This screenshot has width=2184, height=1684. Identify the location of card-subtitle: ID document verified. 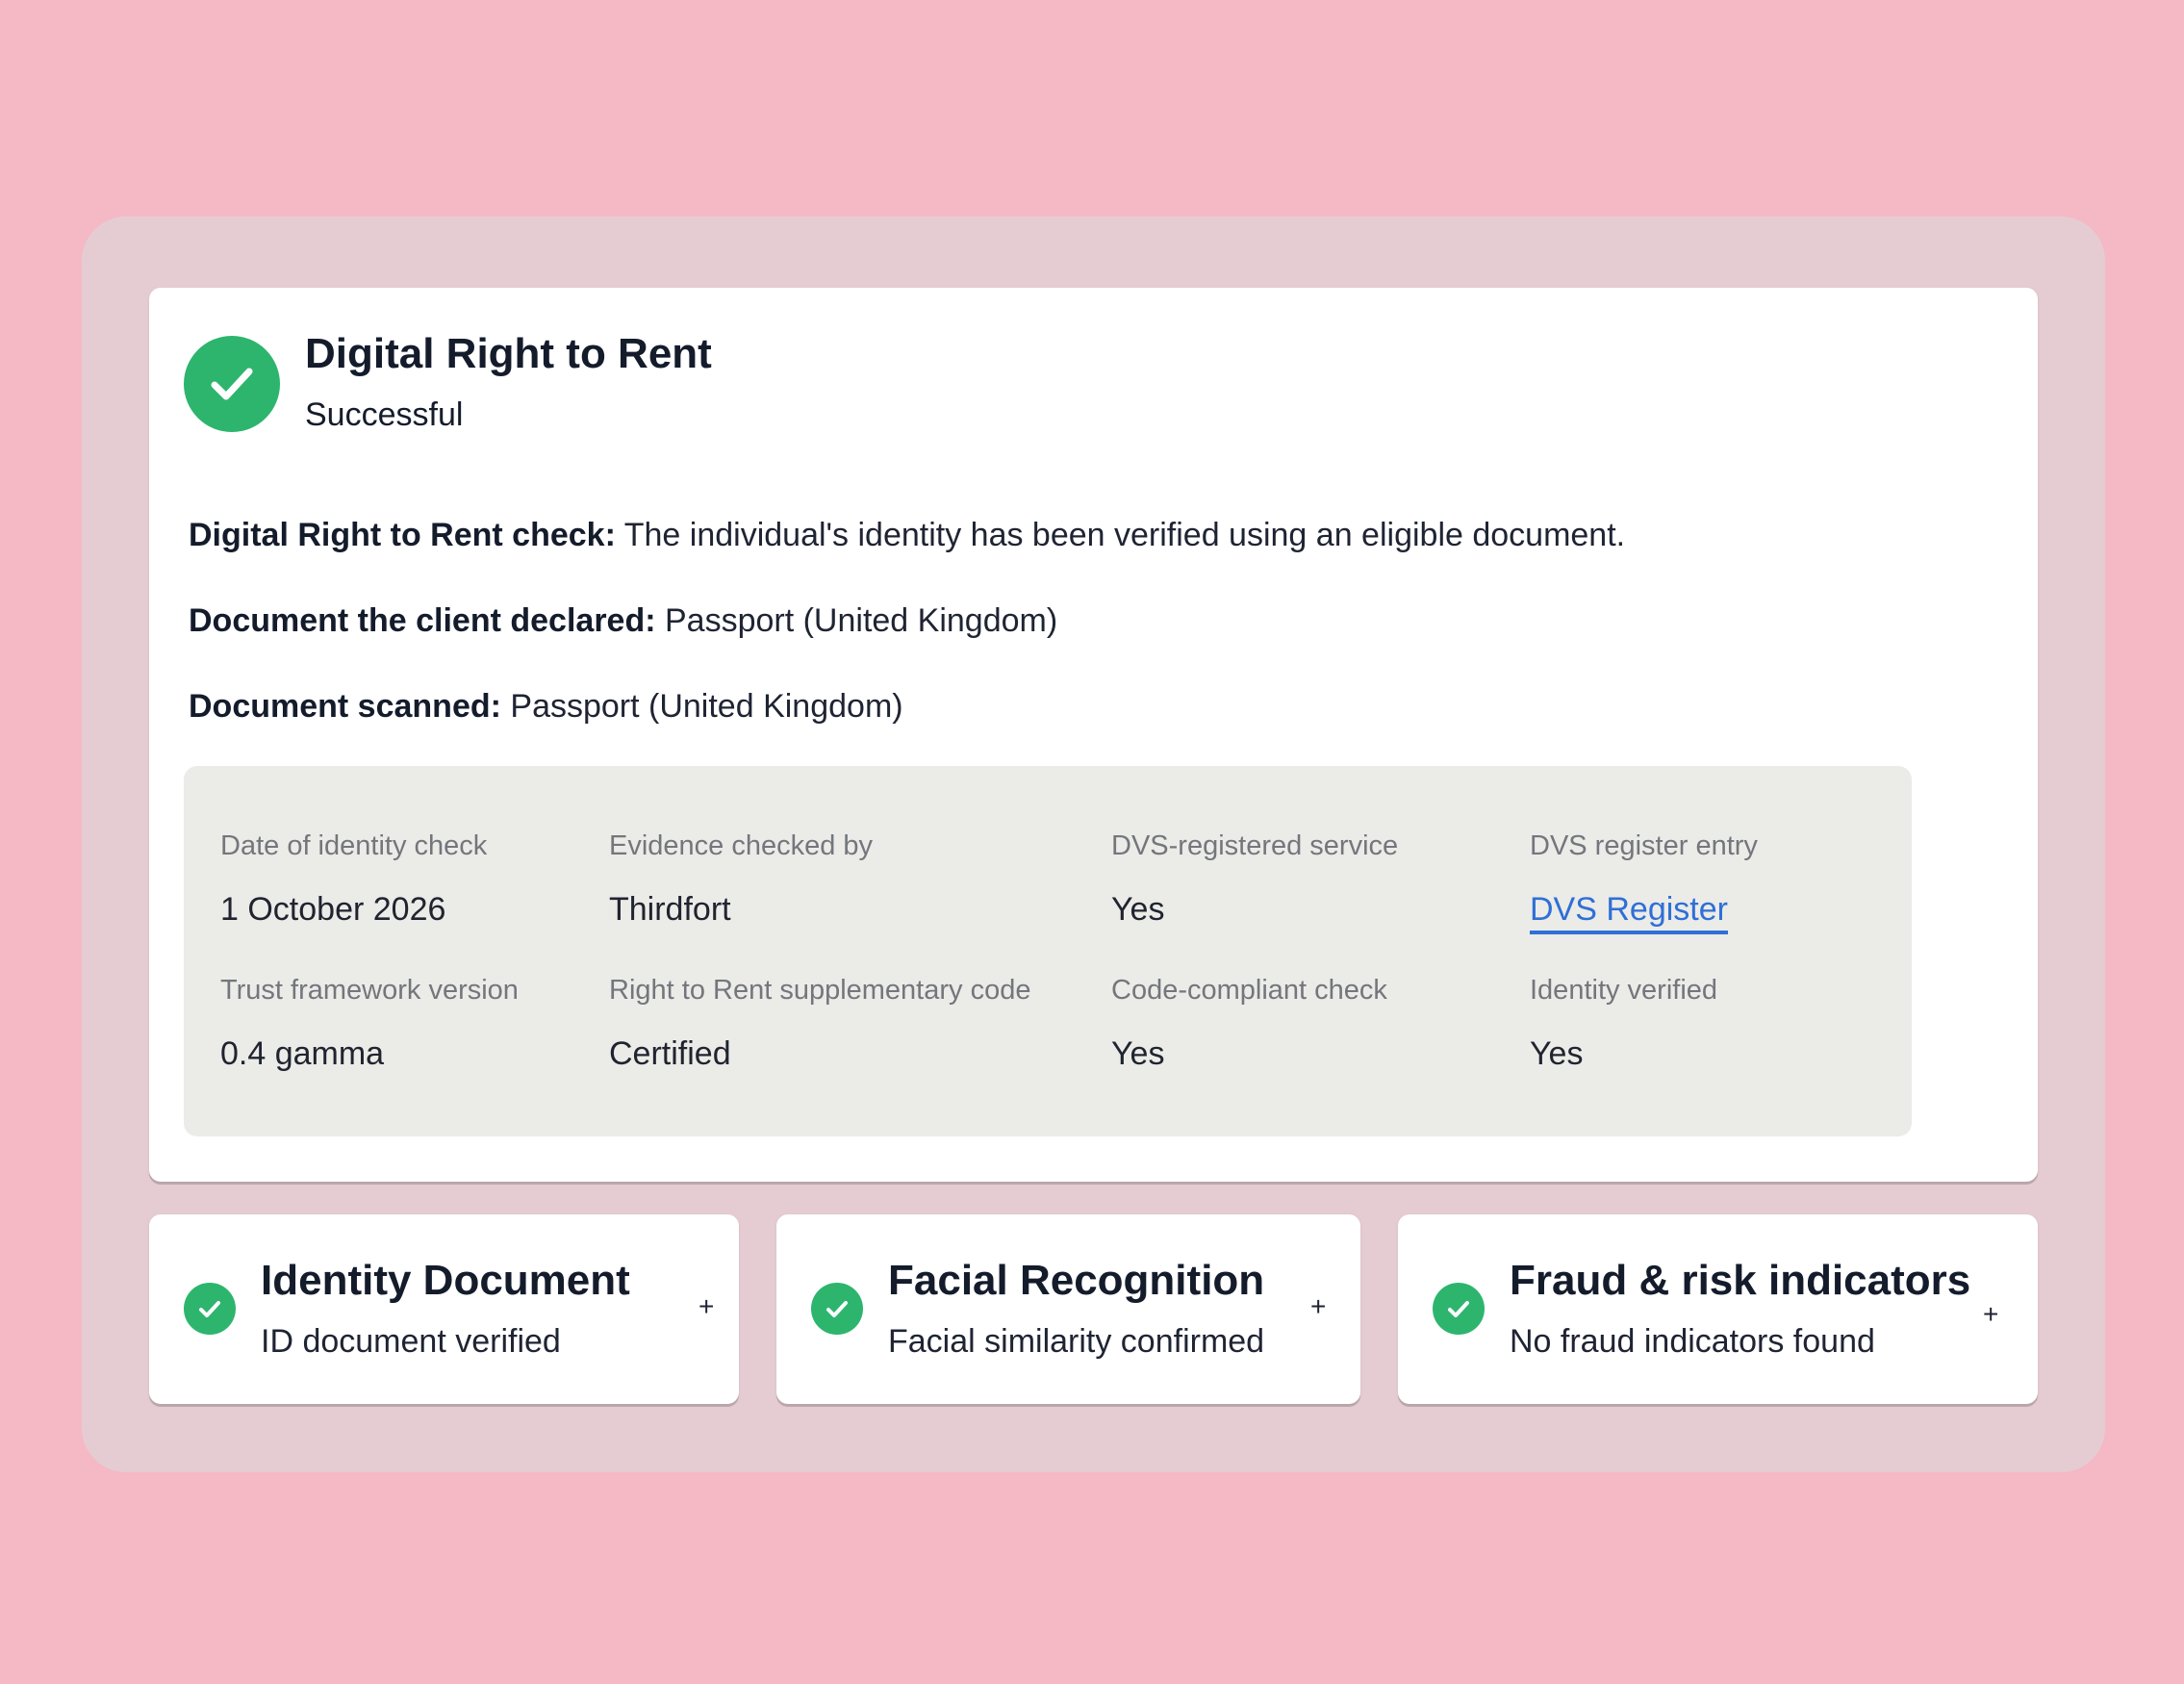
(411, 1341).